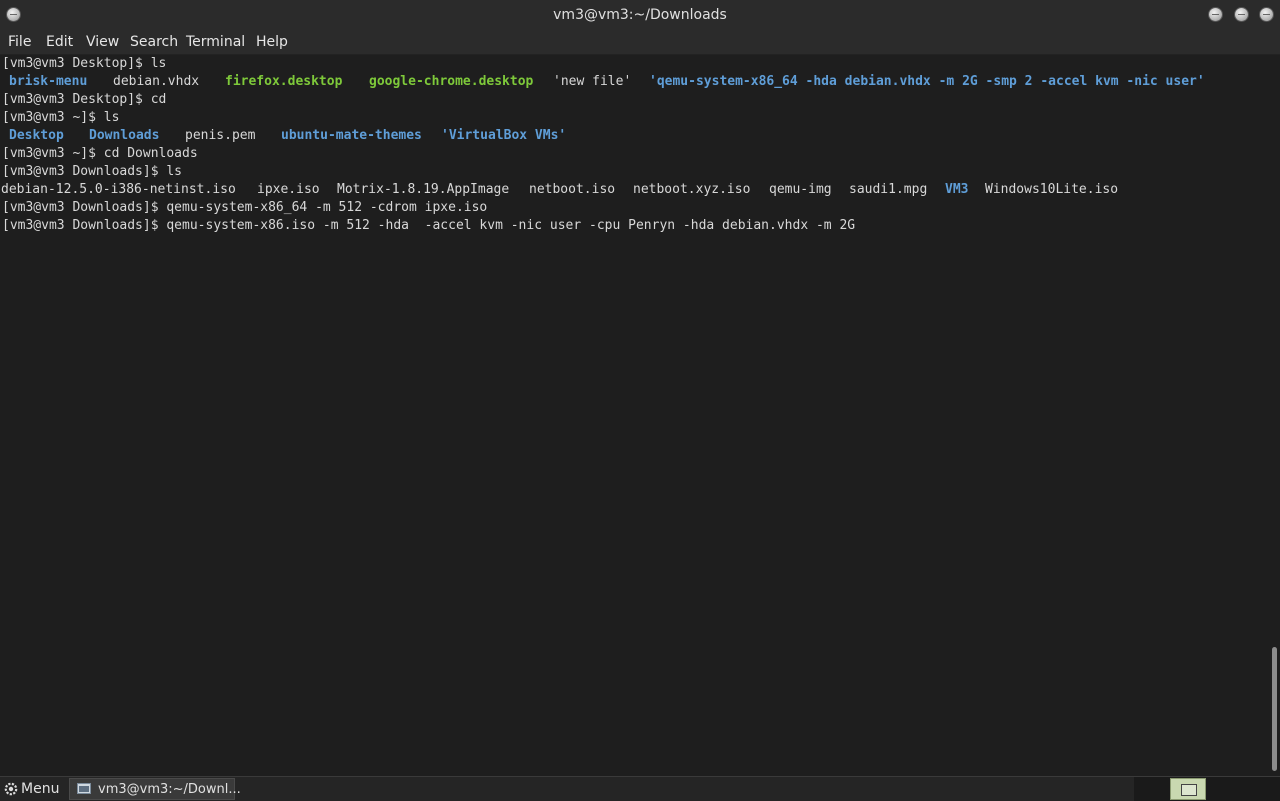  I want to click on menu-search: Search, so click(154, 42).